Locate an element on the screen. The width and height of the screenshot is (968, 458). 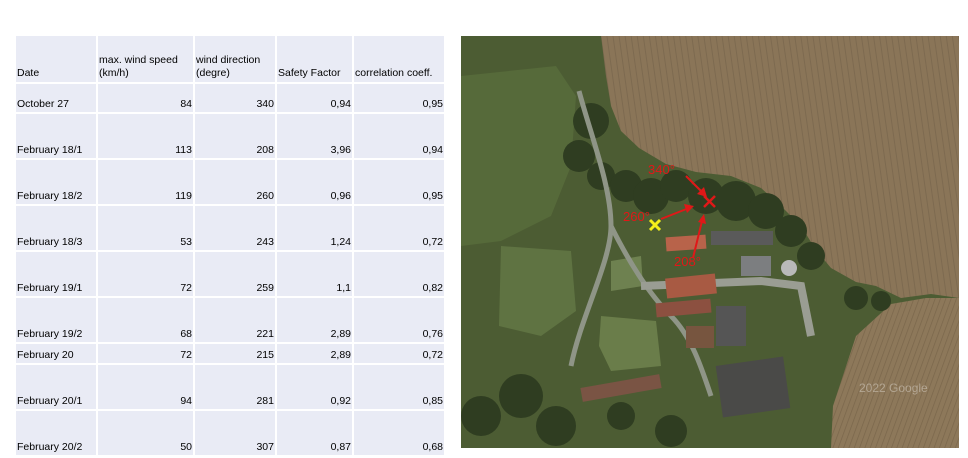
cell-correlation: 0,94 is located at coordinates (399, 135).